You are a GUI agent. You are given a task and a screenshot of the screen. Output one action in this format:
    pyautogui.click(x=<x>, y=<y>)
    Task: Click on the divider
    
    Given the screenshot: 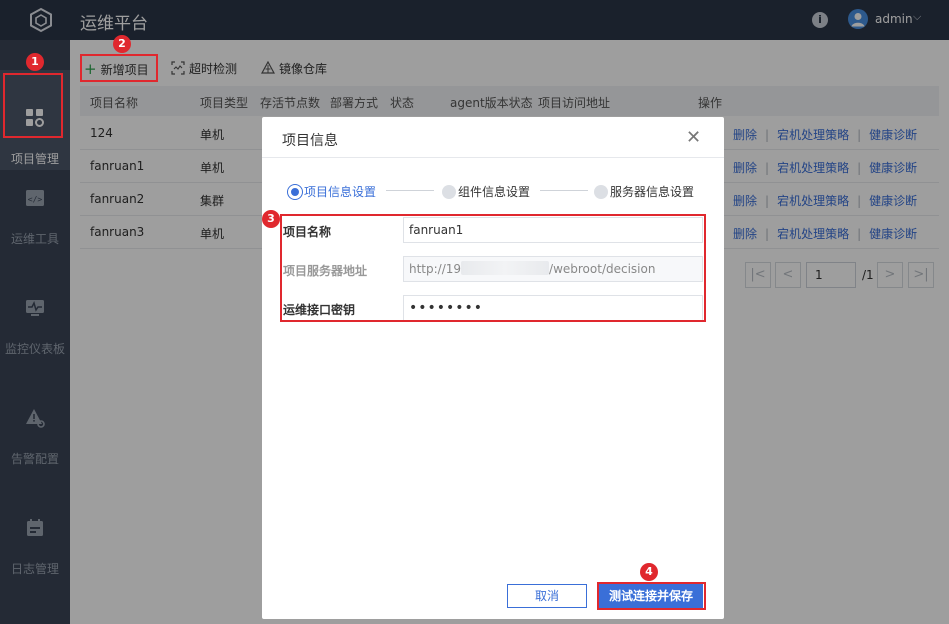 What is the action you would take?
    pyautogui.click(x=493, y=157)
    